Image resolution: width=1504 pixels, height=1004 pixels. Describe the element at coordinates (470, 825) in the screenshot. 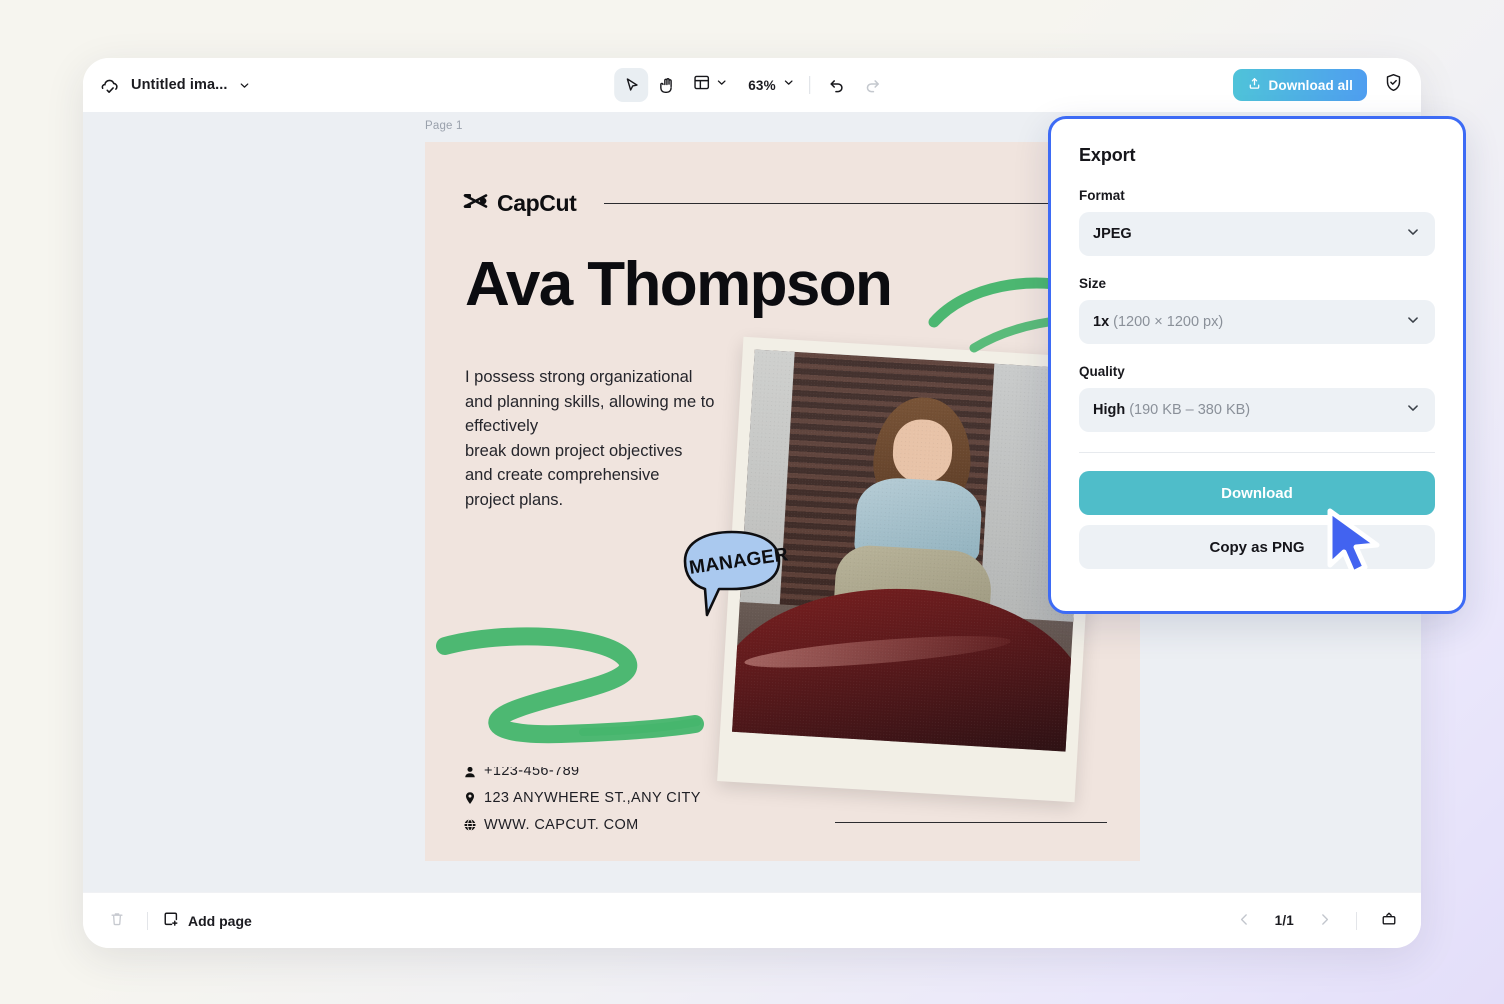

I see `globe-icon` at that location.